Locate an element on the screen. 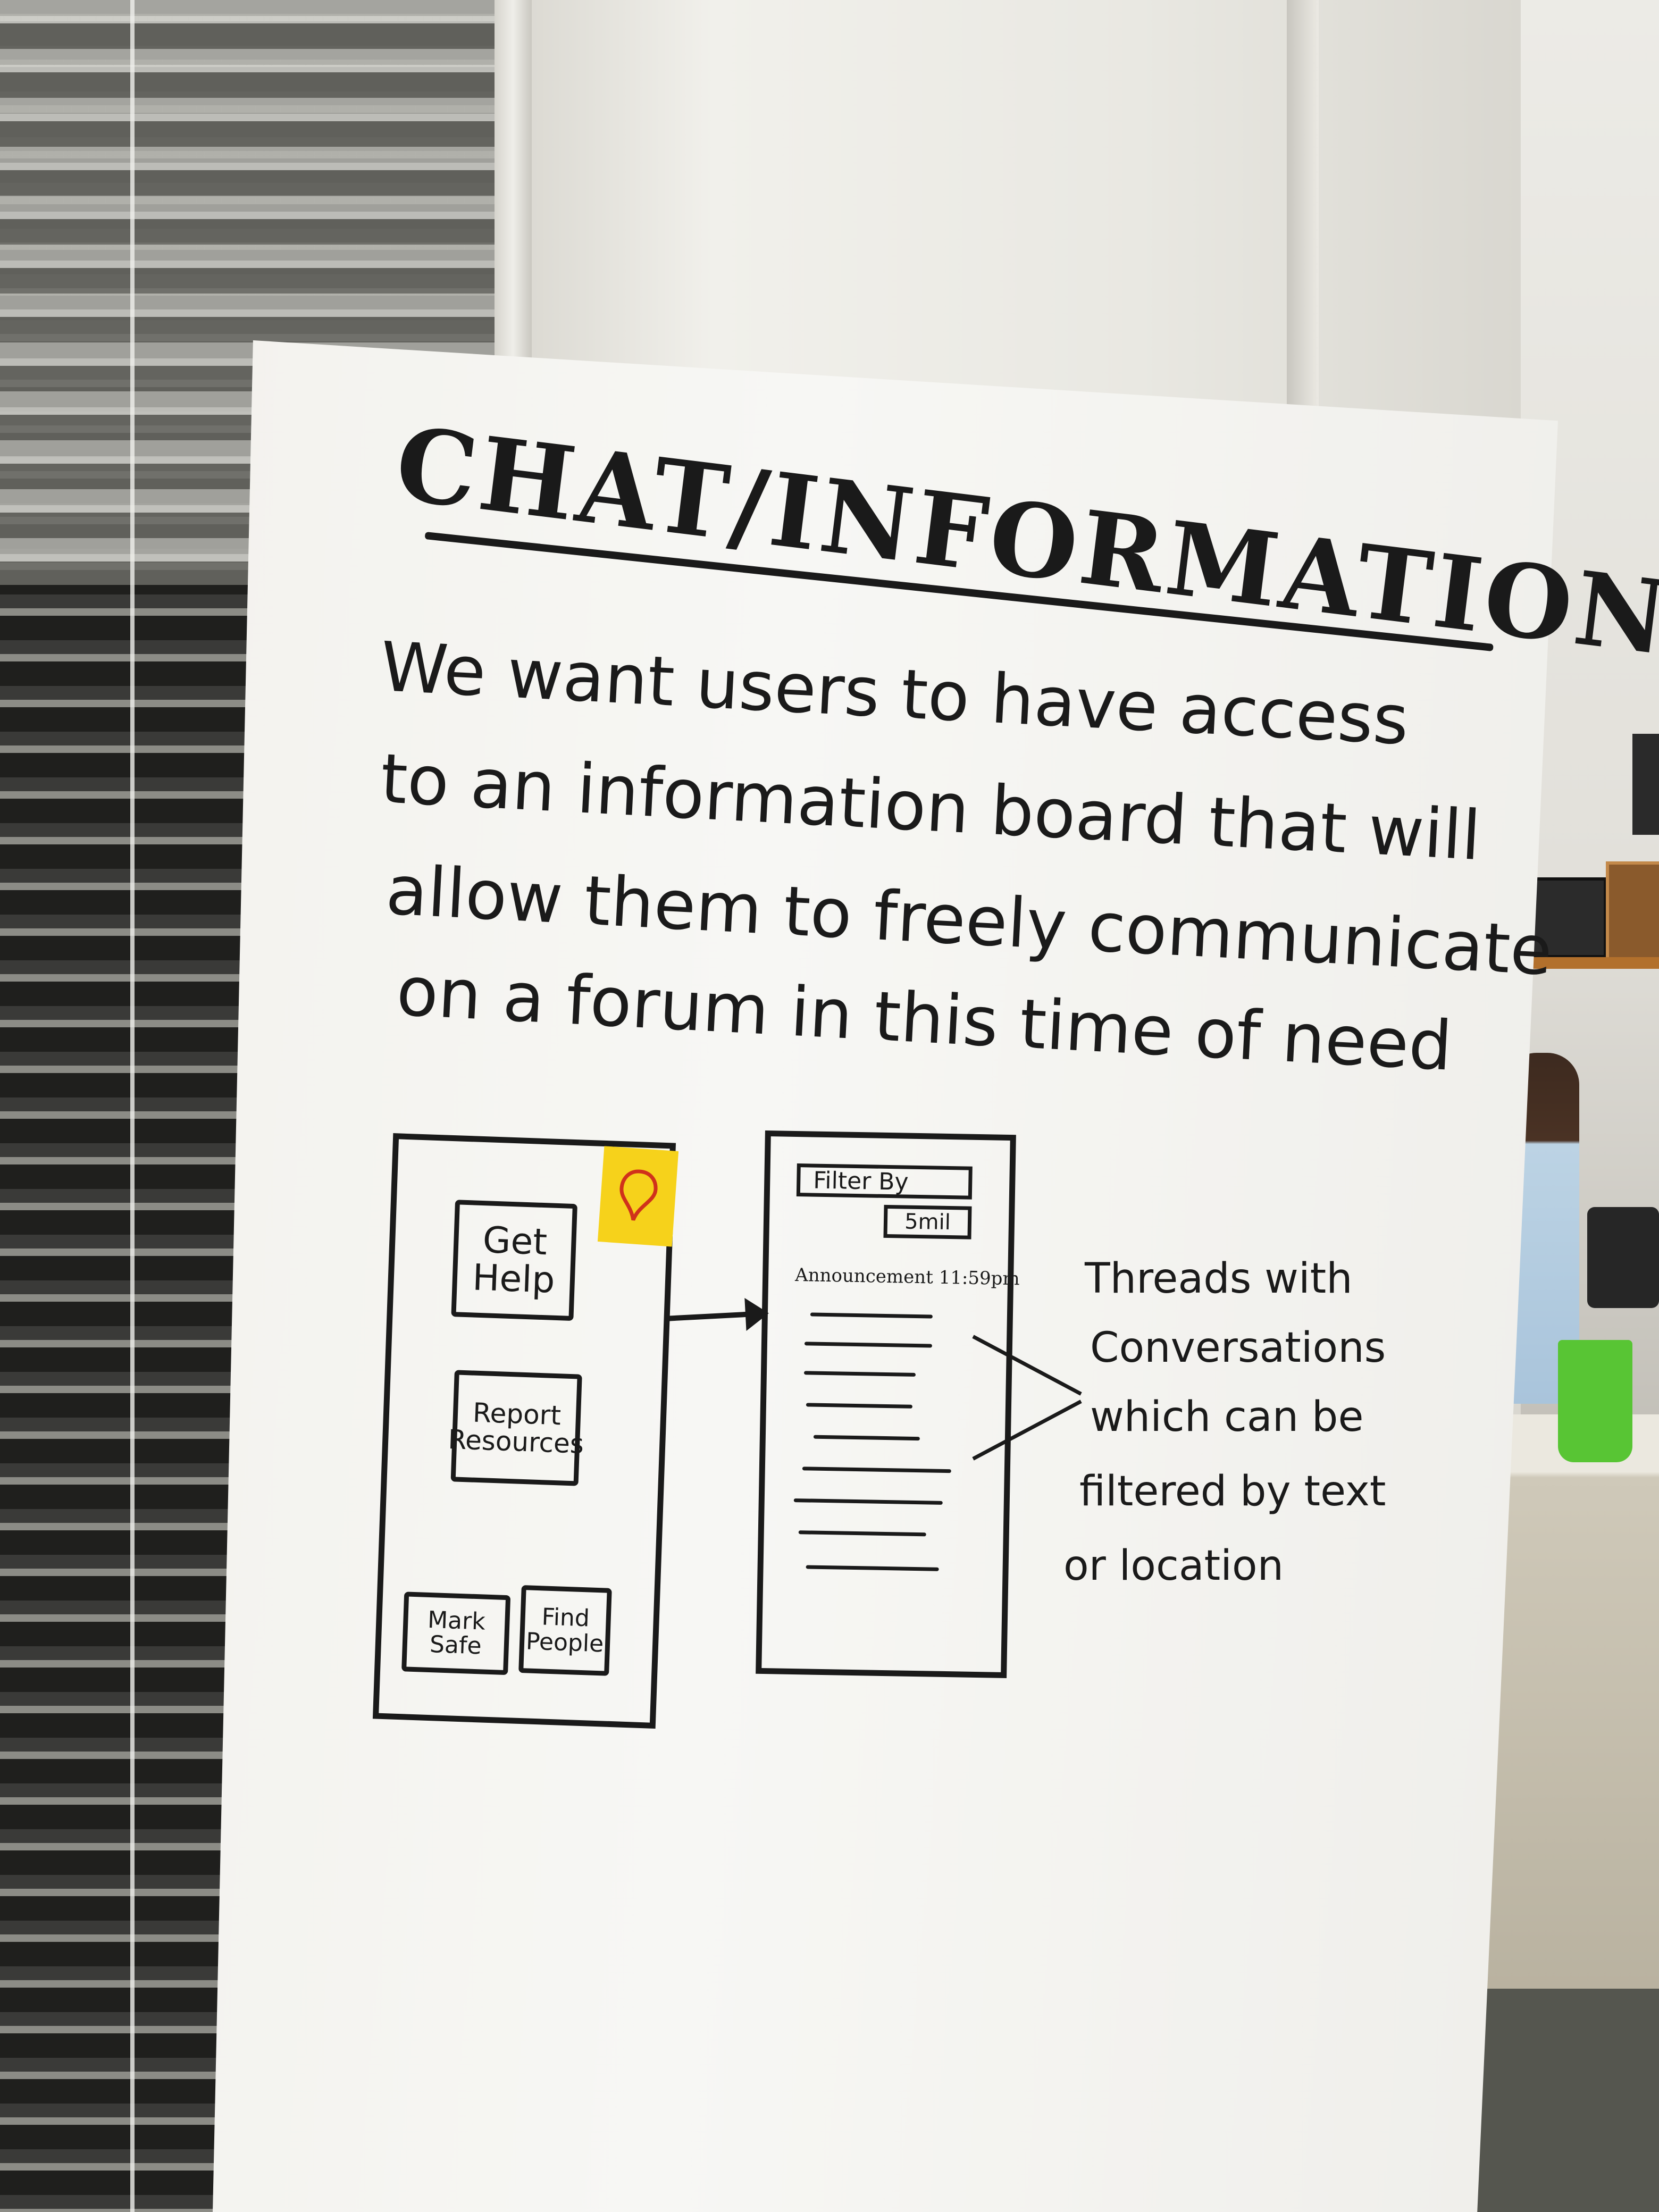  annotation-line-1: Threads with is located at coordinates (1219, 1279).